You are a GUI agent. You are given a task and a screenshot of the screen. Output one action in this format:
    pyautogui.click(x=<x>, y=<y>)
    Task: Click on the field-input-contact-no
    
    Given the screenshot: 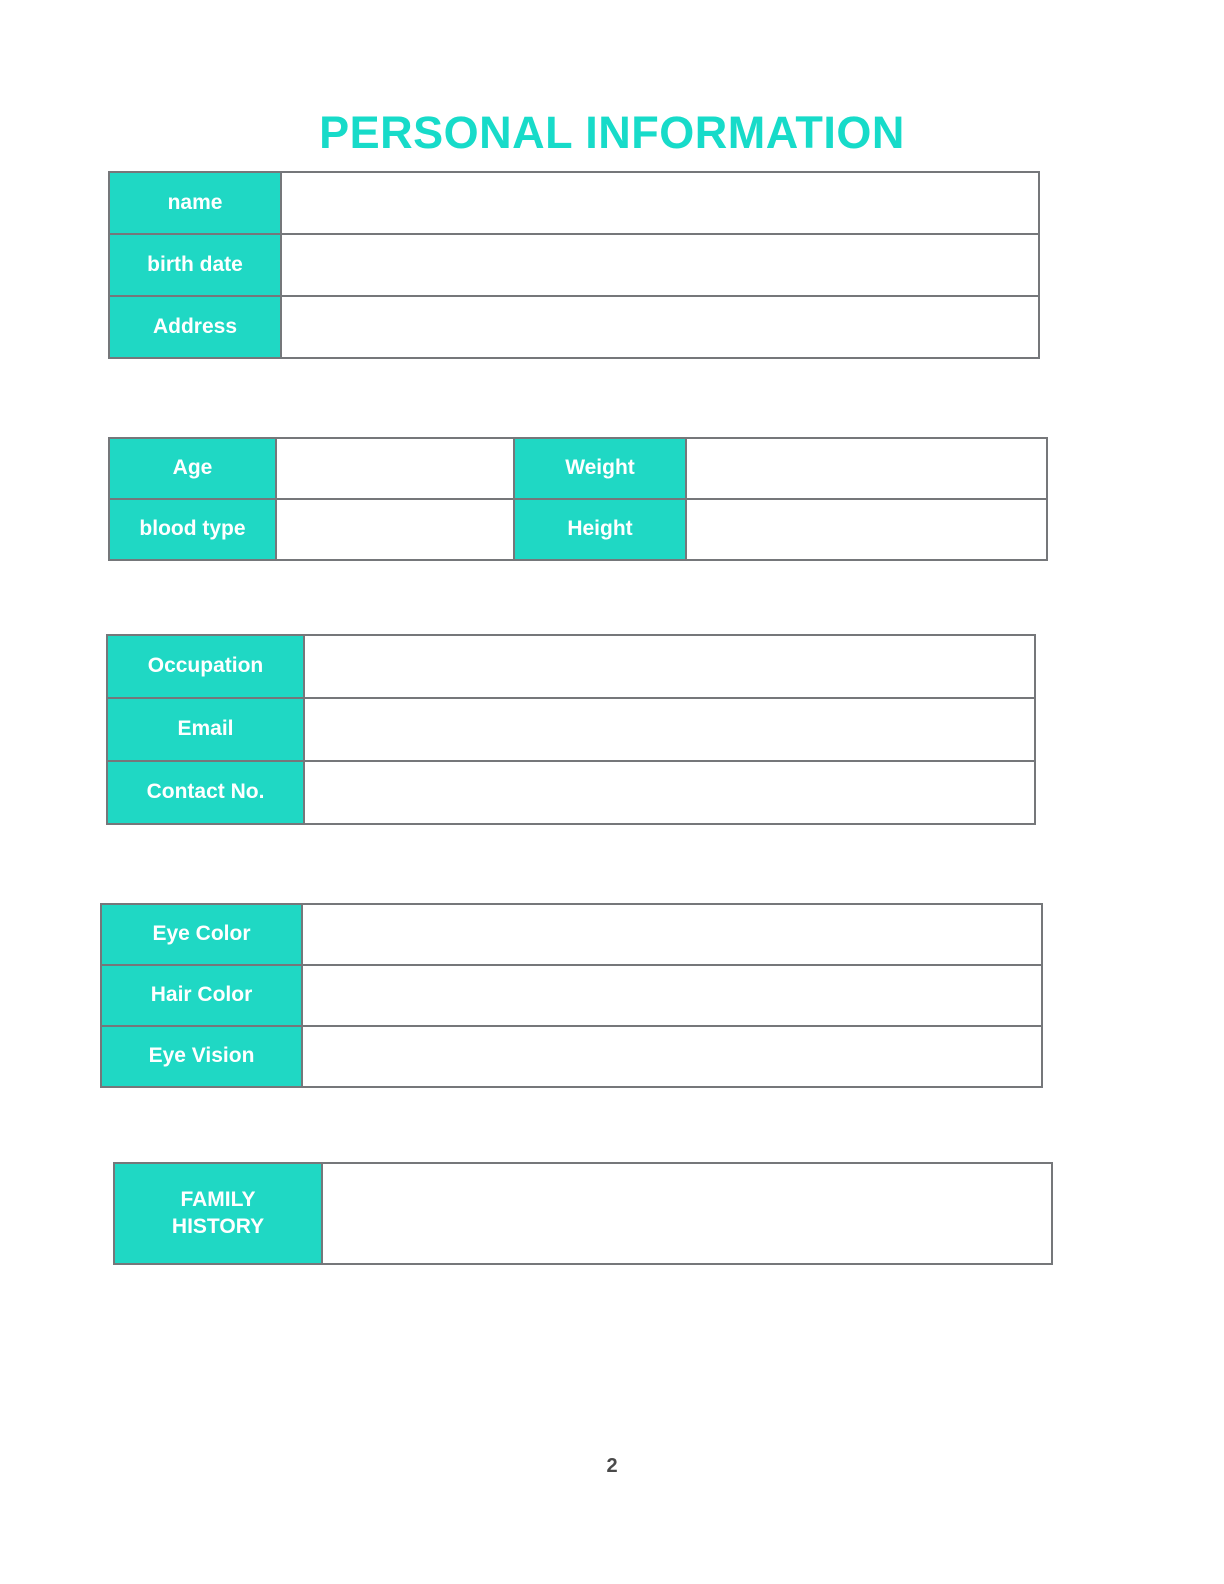 What is the action you would take?
    pyautogui.click(x=669, y=792)
    